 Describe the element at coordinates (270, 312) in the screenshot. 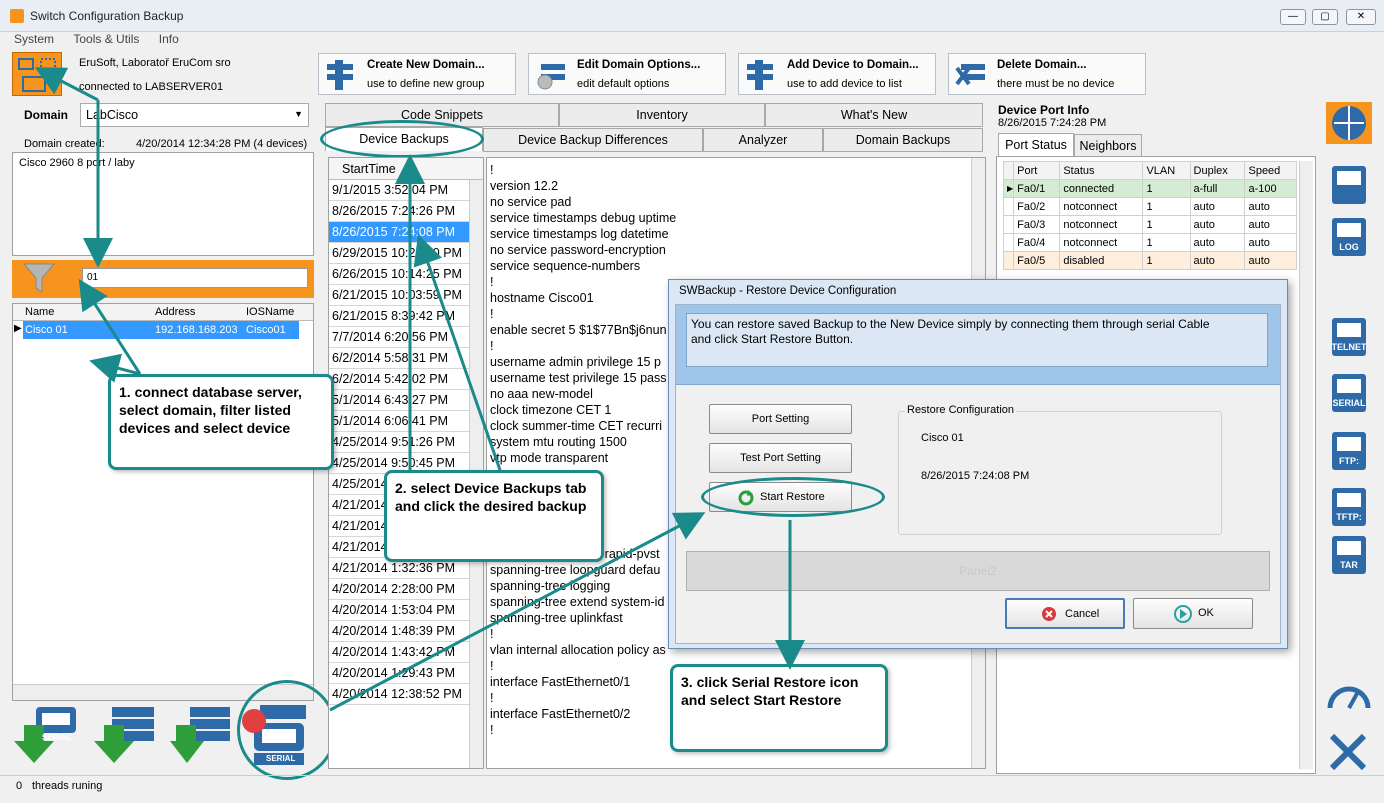

I see `col-iosname: IOSName` at that location.